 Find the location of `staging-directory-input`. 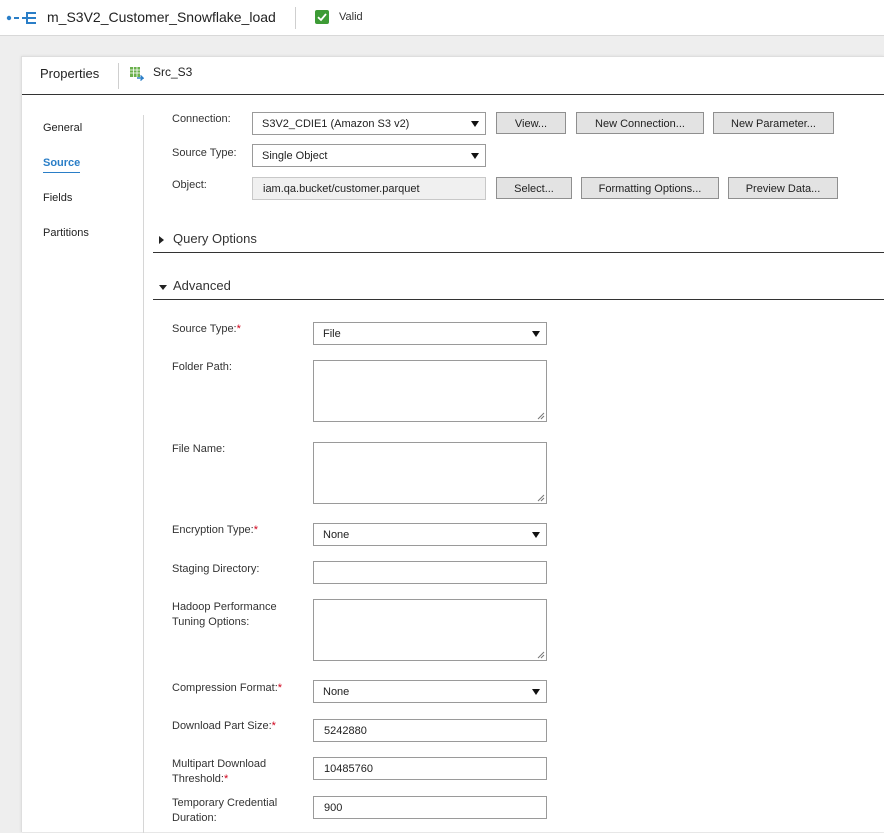

staging-directory-input is located at coordinates (430, 572).